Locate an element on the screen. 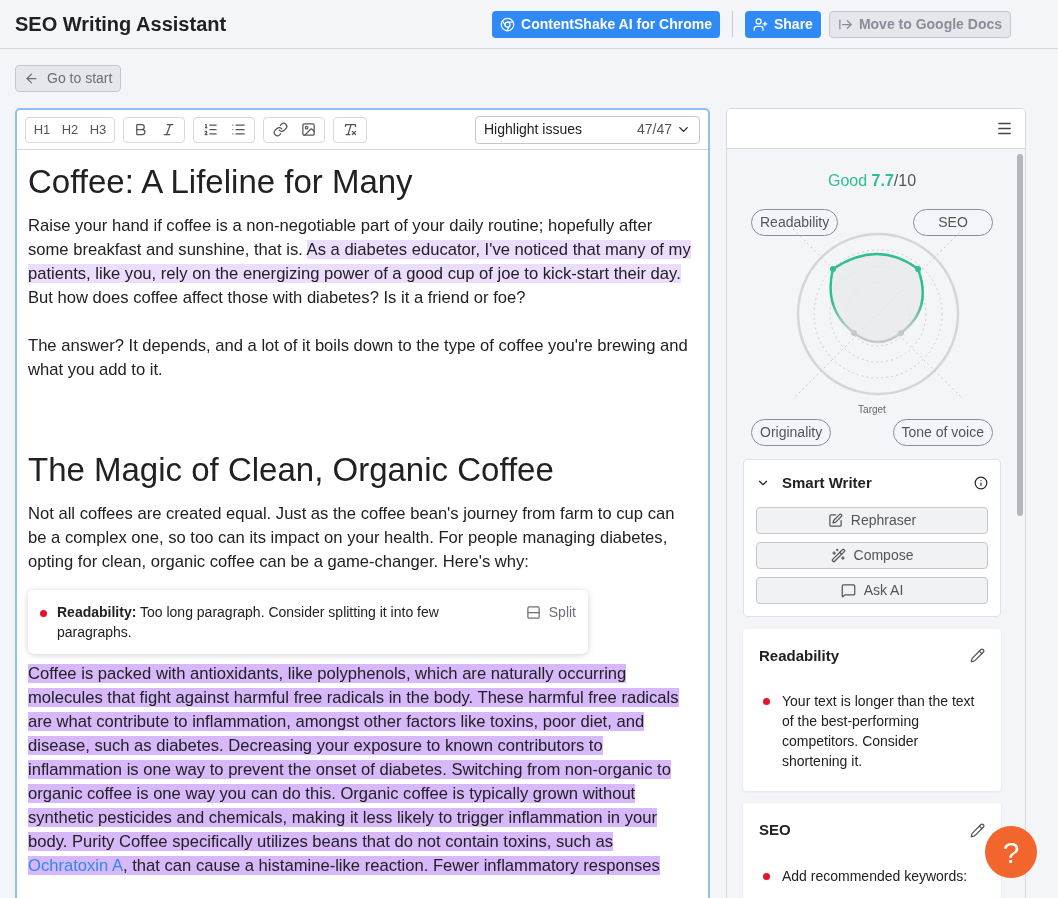 The width and height of the screenshot is (1058, 898). card-title: SEO is located at coordinates (775, 830).